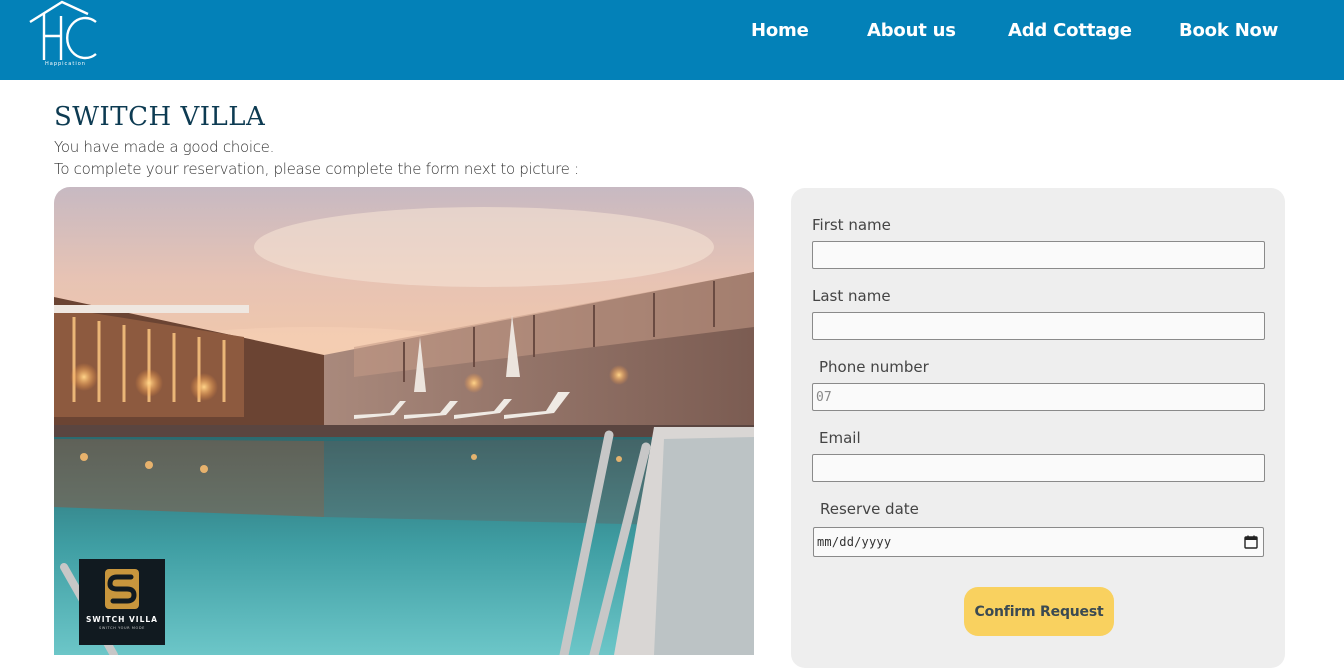 Image resolution: width=1344 pixels, height=668 pixels. What do you see at coordinates (1038, 468) in the screenshot?
I see `email-input` at bounding box center [1038, 468].